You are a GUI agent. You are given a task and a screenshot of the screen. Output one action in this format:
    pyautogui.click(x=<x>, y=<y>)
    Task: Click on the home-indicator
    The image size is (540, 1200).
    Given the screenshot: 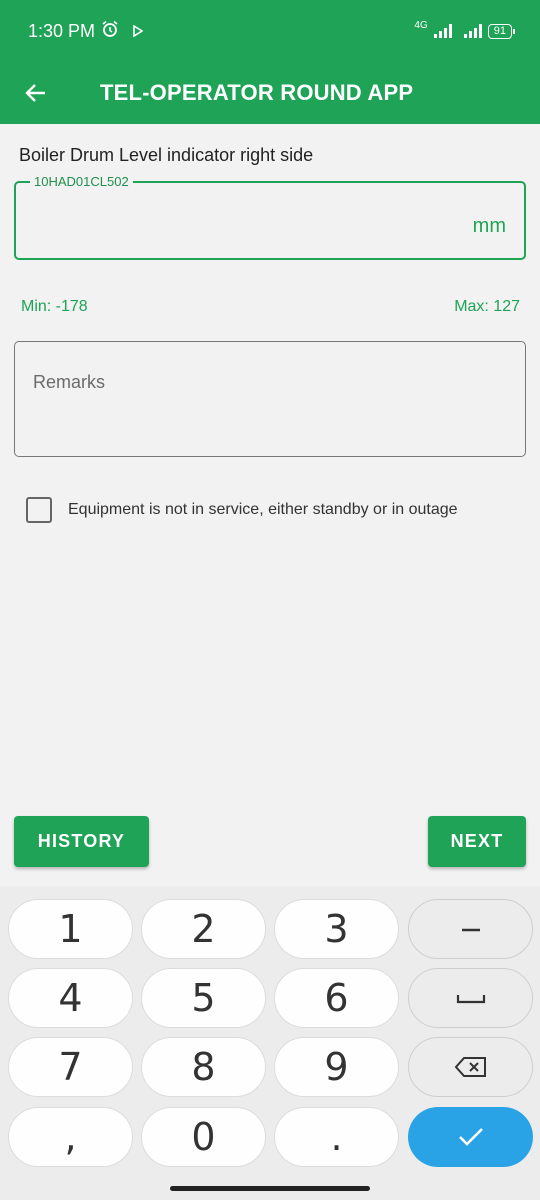 What is the action you would take?
    pyautogui.click(x=270, y=1188)
    